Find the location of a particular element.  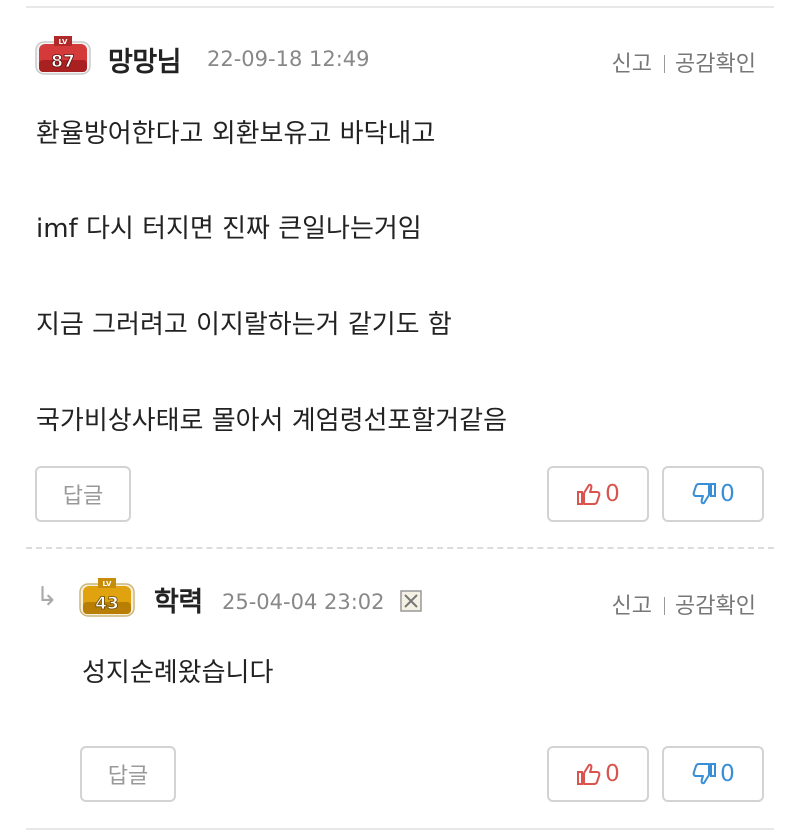

comment-line: 국가비상사태로 몰아서 계엄령선포할거같음 is located at coordinates (272, 421).